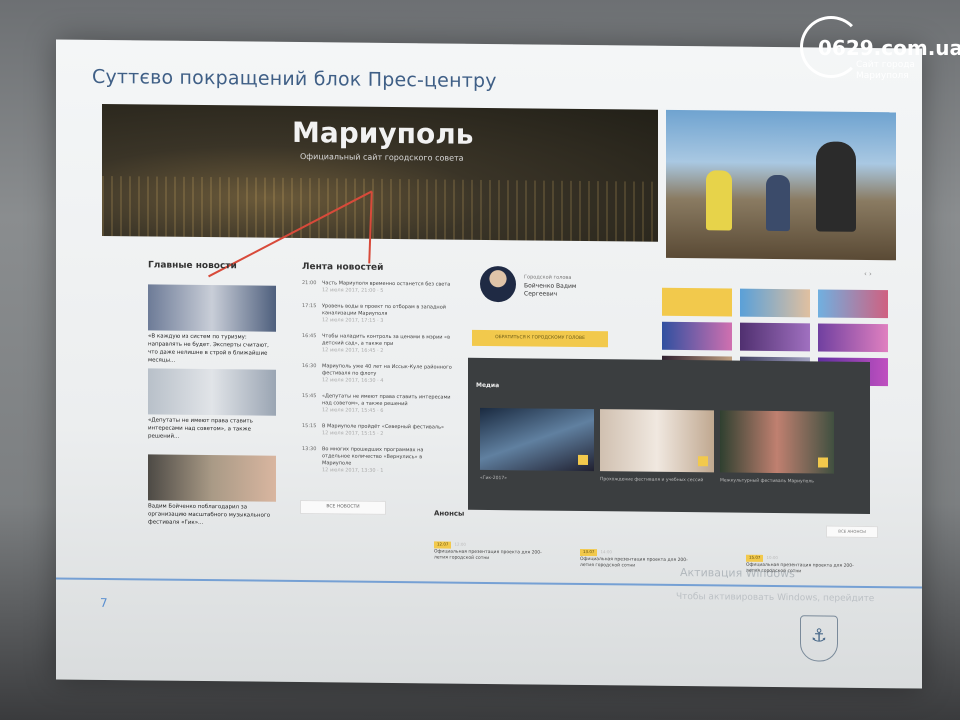 The width and height of the screenshot is (960, 720). What do you see at coordinates (540, 338) in the screenshot?
I see `contact-mayor-button: ОБРАТИТЬСЯ К ГОРОДСКОМУ ГОЛОВЕ` at bounding box center [540, 338].